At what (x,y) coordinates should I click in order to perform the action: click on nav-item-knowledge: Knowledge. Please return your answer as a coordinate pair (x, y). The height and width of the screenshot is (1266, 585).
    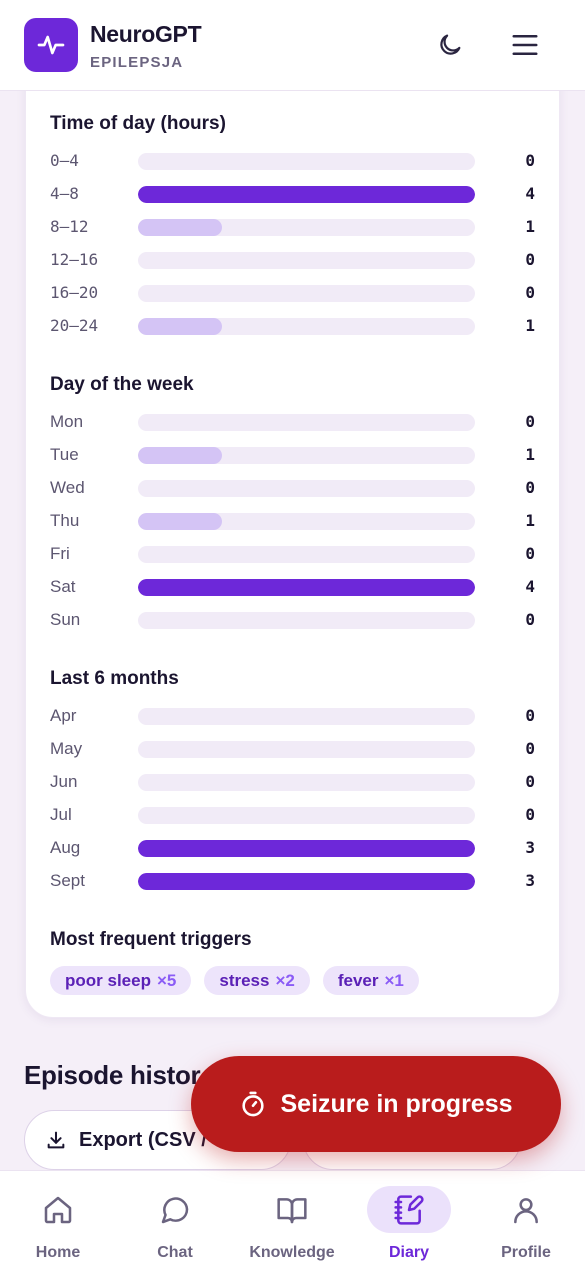
    Looking at the image, I should click on (292, 1218).